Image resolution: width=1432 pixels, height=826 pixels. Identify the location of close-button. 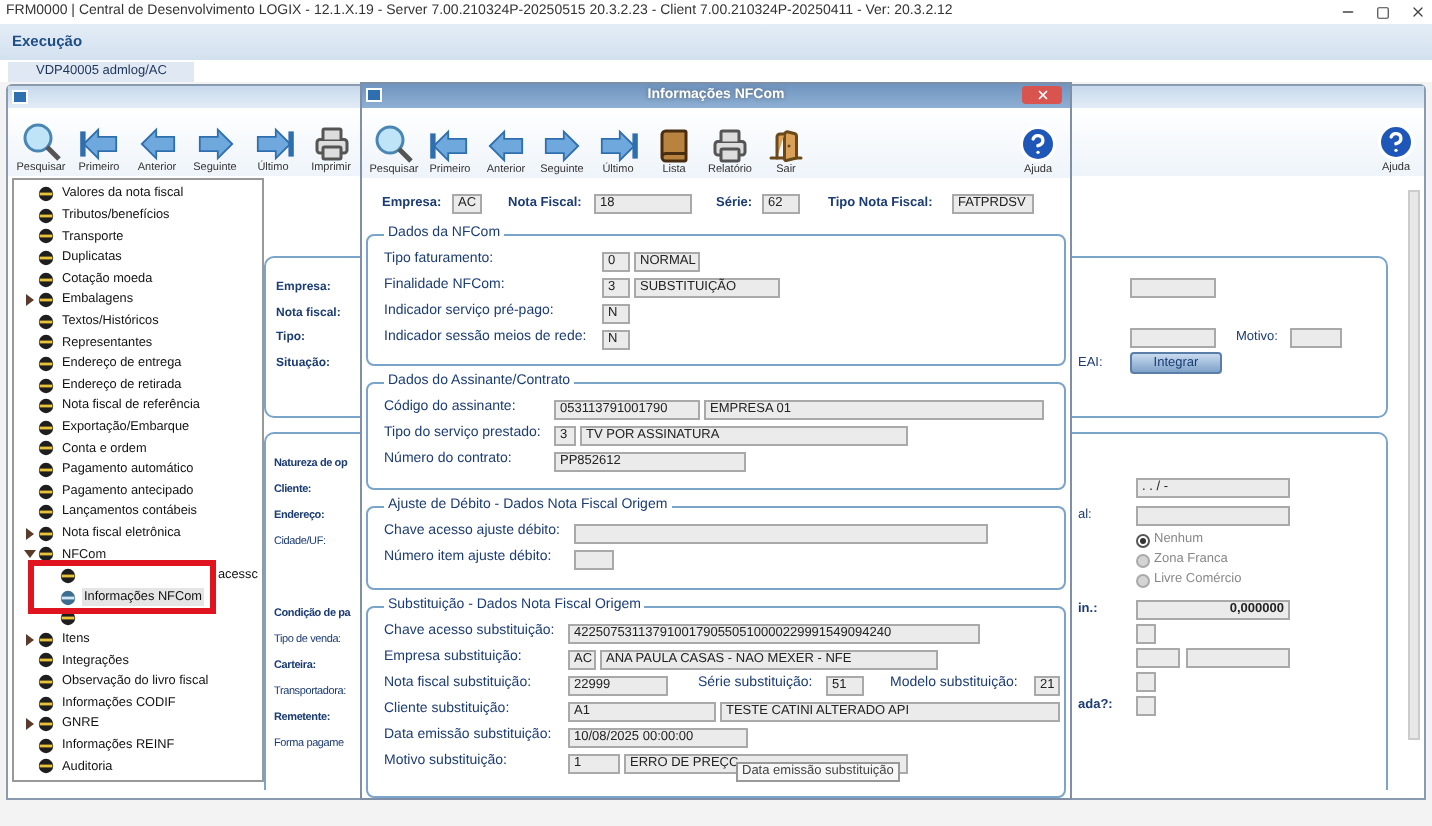
(1042, 95).